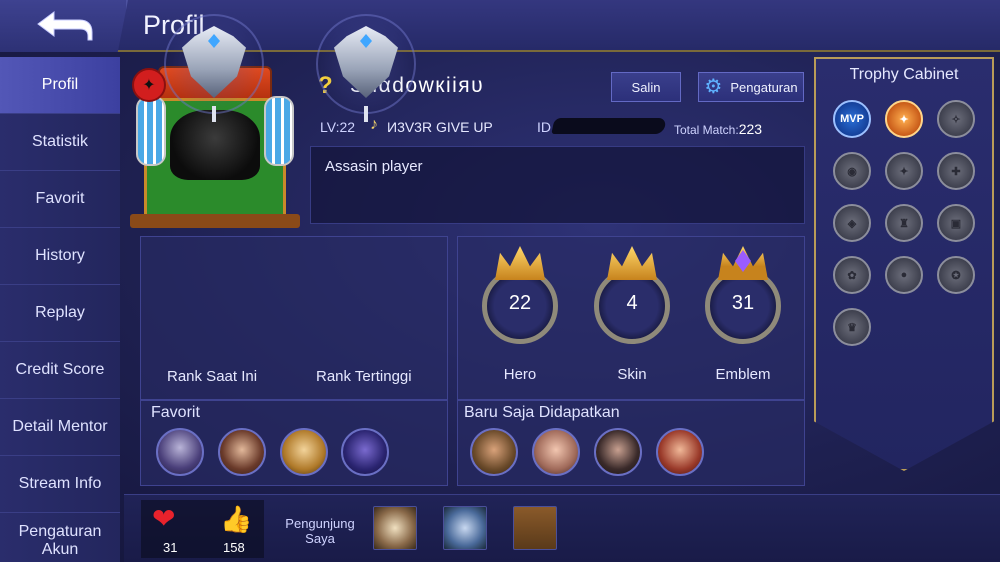 The image size is (1000, 562). I want to click on sidebar-item-credit-score: Credit Score, so click(60, 370).